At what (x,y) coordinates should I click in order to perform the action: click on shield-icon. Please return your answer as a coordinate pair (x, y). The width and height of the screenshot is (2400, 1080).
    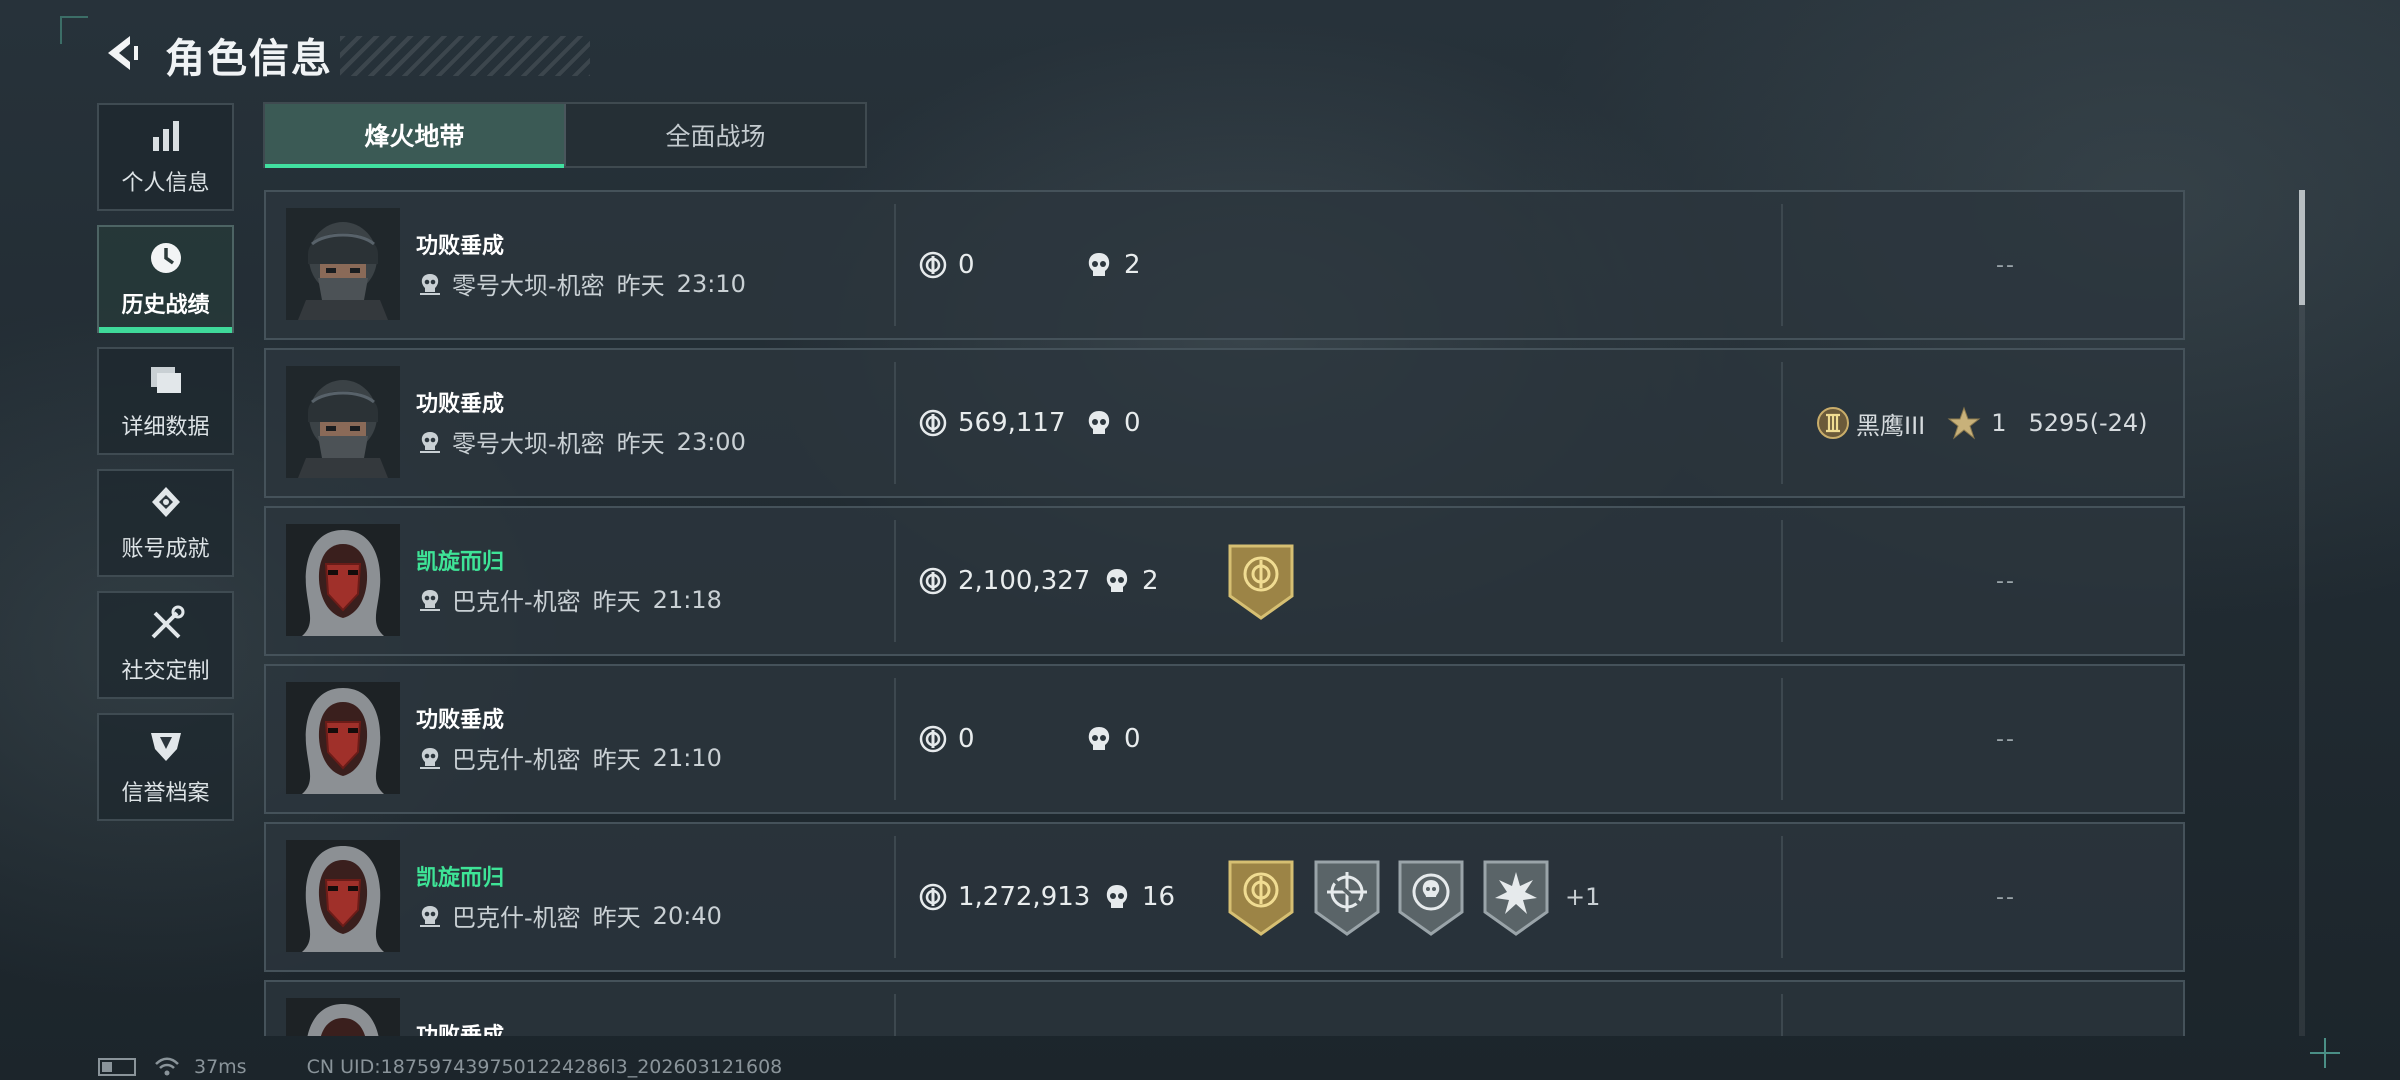
    Looking at the image, I should click on (165, 747).